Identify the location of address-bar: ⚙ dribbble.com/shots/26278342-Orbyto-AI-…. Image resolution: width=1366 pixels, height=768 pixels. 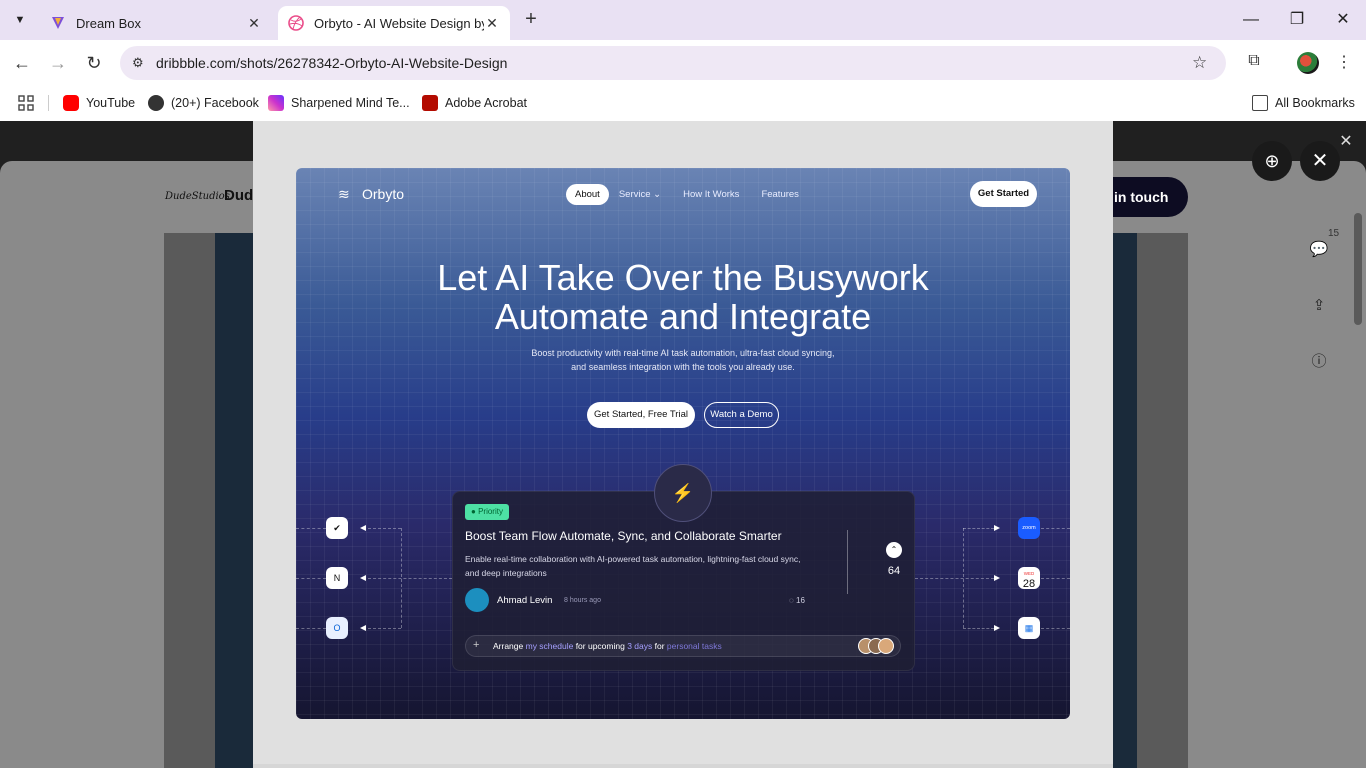
(673, 63).